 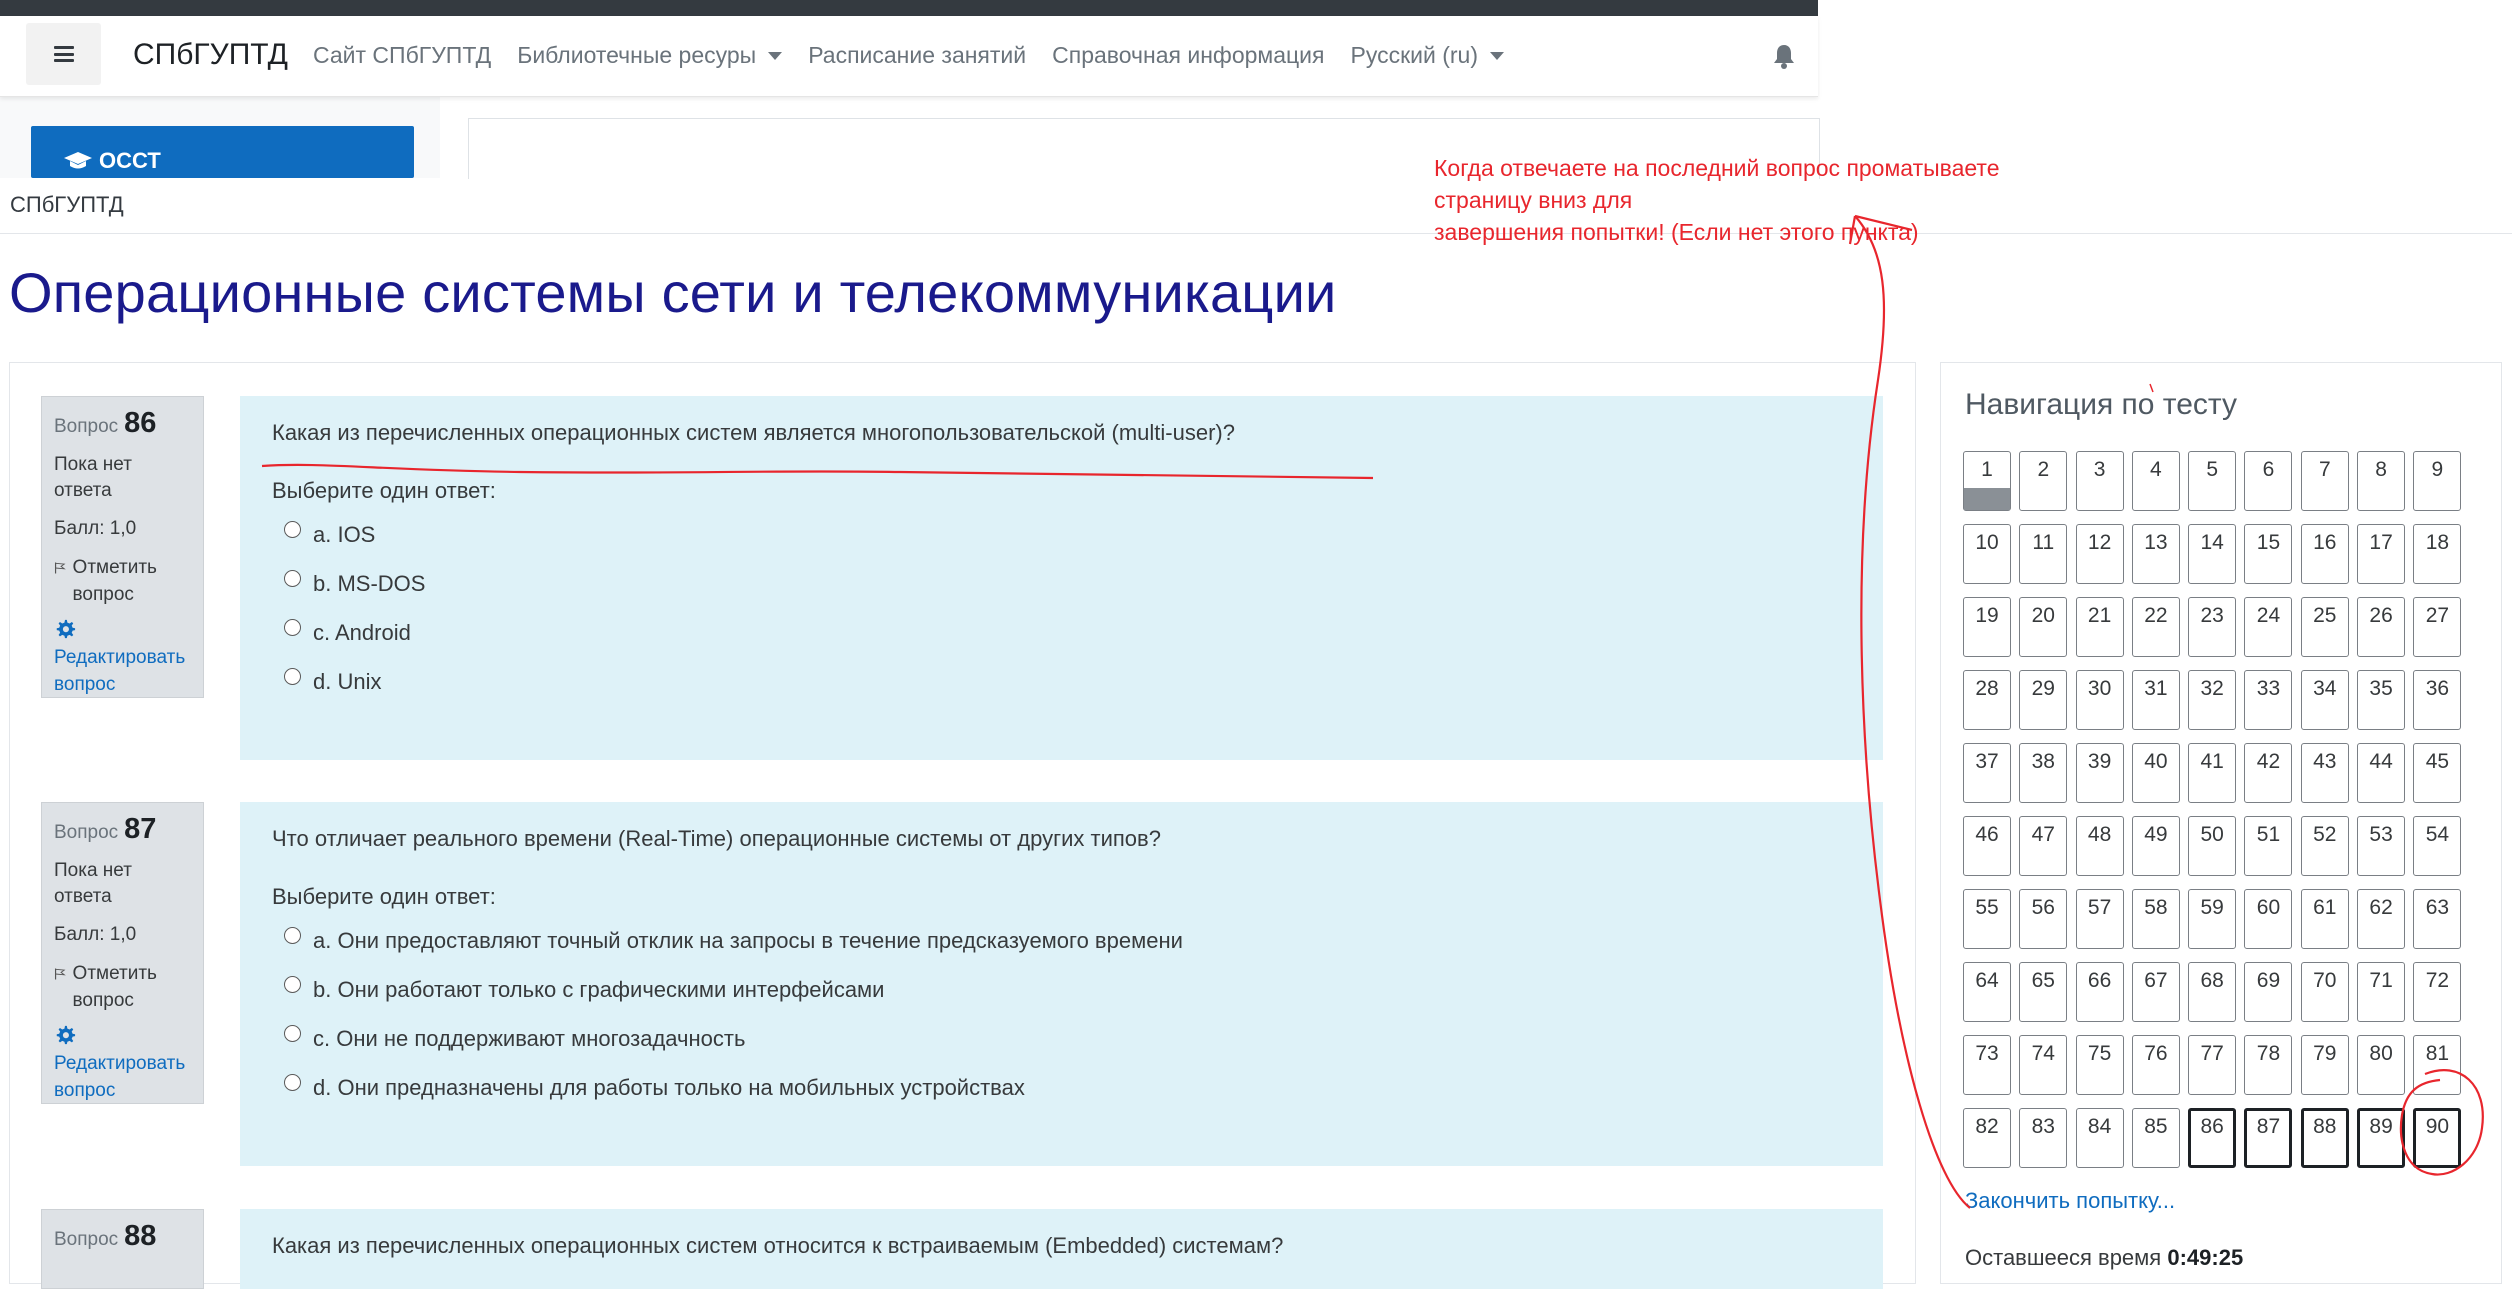 What do you see at coordinates (2437, 919) in the screenshot?
I see `quiz-nav-button-63: 63` at bounding box center [2437, 919].